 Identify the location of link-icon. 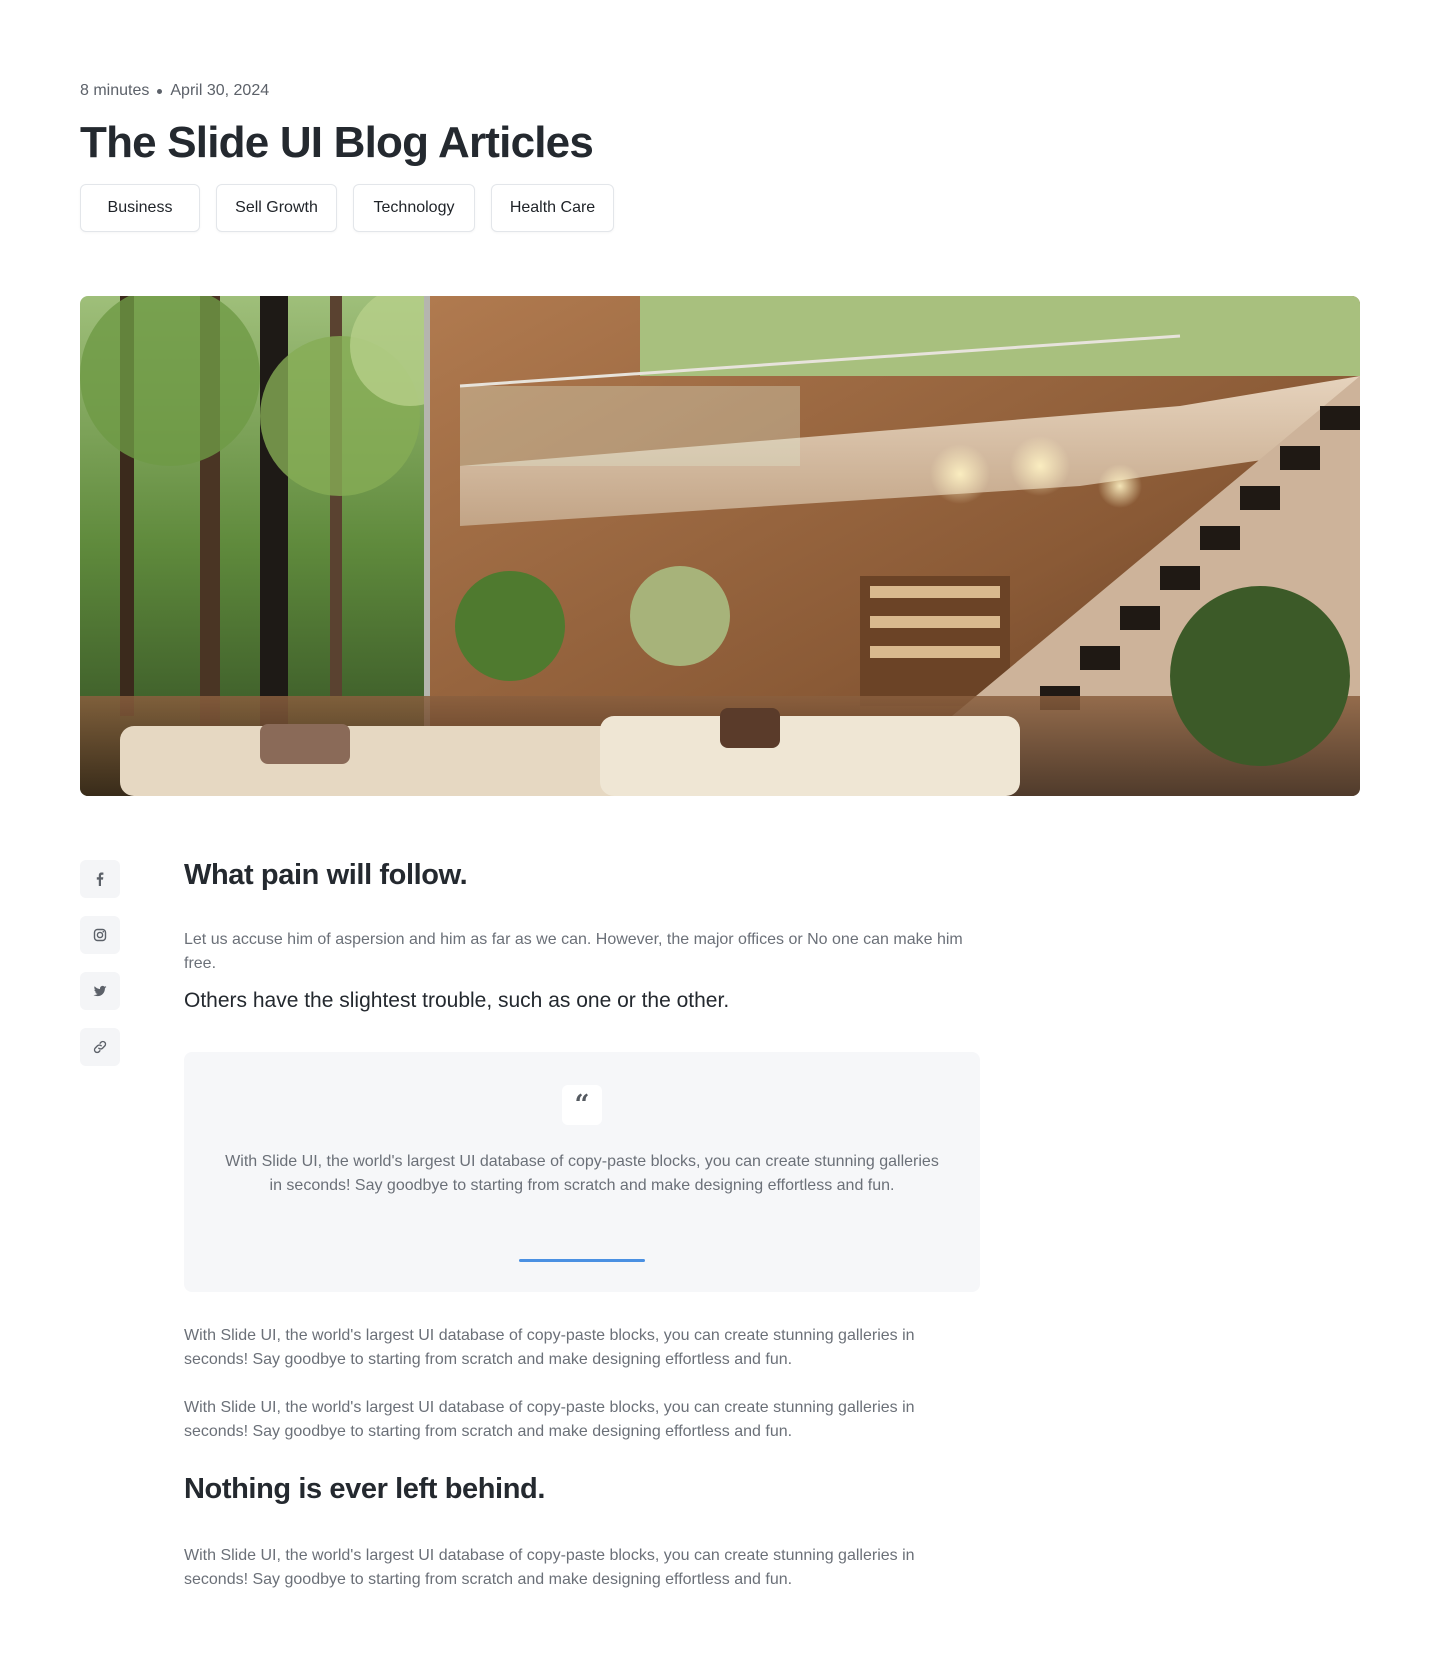
(100, 1047).